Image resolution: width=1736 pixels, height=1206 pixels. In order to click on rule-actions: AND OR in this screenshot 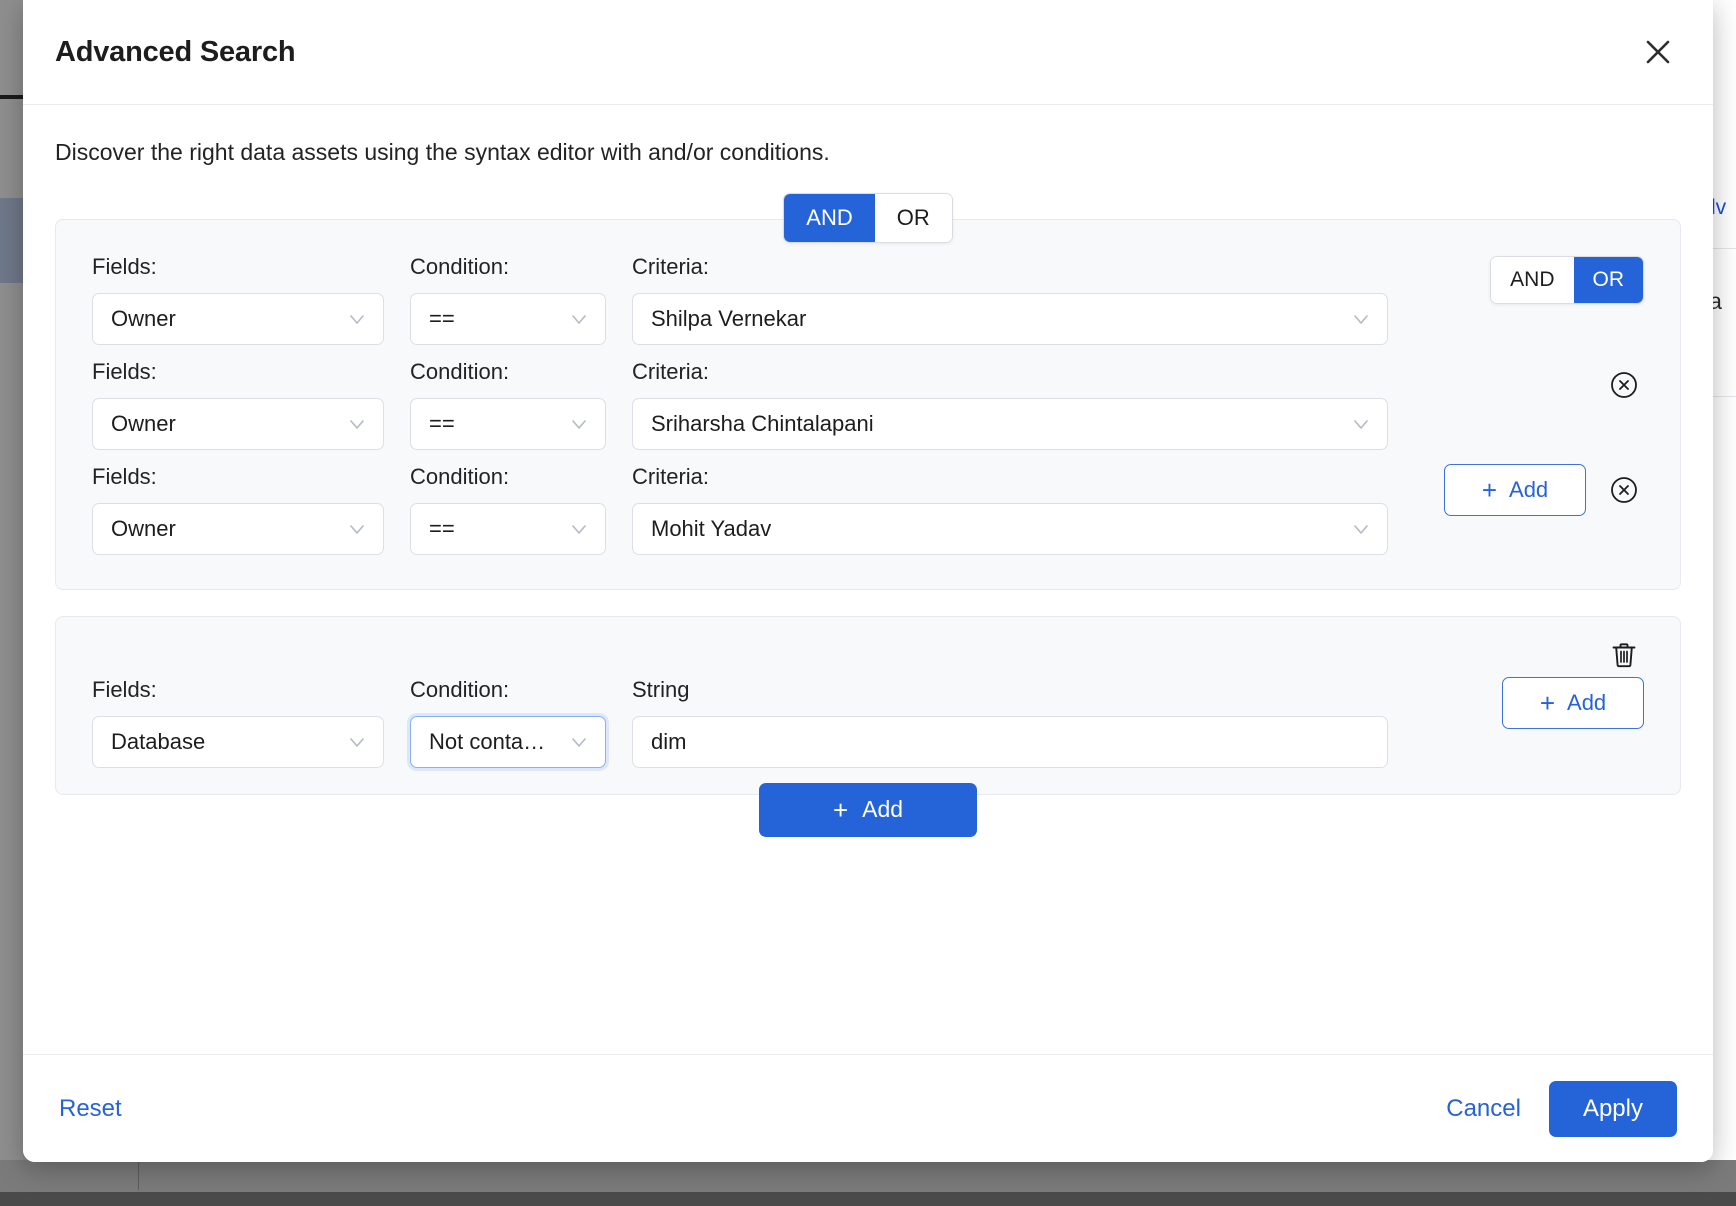, I will do `click(1567, 280)`.